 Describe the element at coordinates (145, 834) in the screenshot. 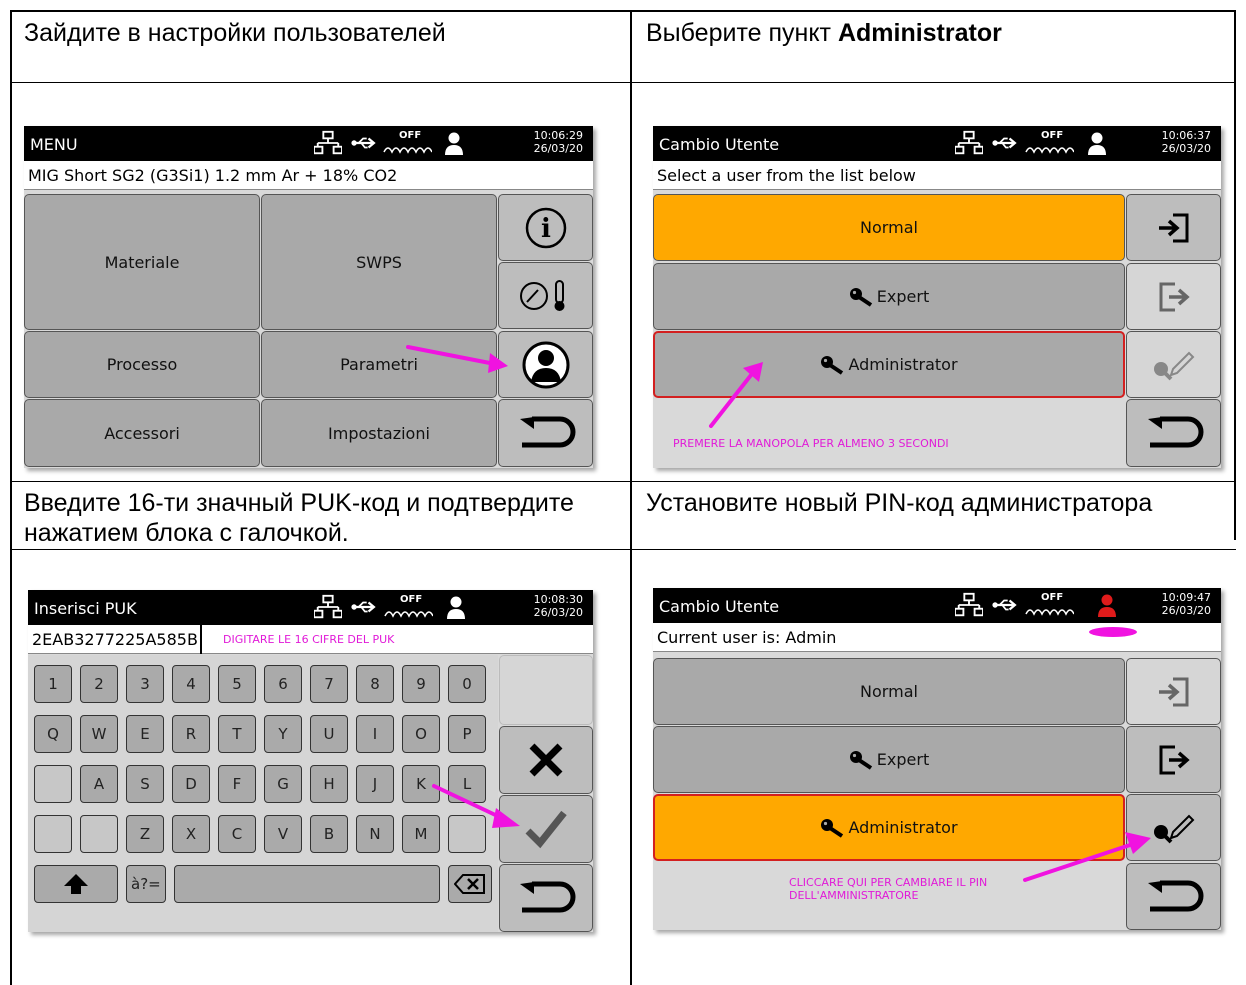

I see `key-z: Z` at that location.